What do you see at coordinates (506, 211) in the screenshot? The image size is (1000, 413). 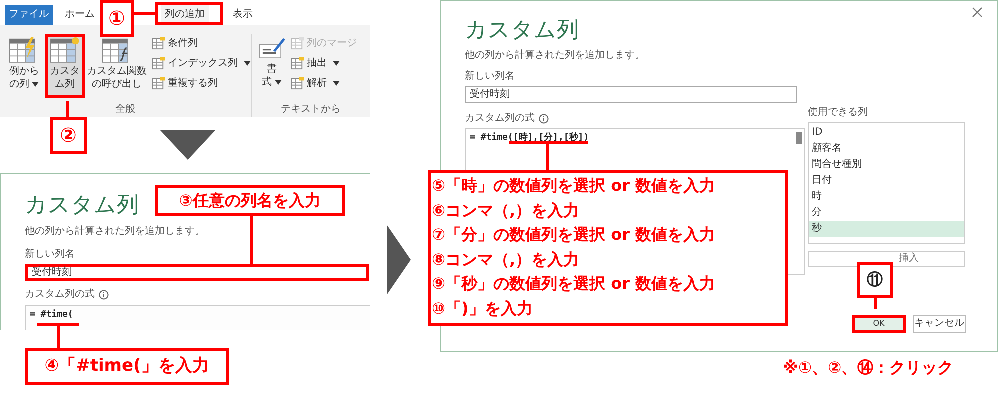 I see `callout-label: ⑥コンマ（,）を入力` at bounding box center [506, 211].